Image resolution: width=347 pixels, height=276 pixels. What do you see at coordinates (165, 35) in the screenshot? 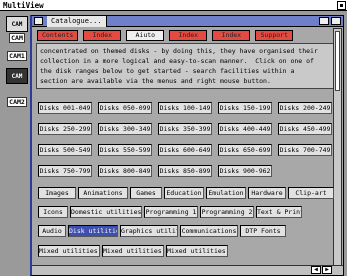
I see `tab-bar: Contents Index Aiuto Index Index Support` at bounding box center [165, 35].